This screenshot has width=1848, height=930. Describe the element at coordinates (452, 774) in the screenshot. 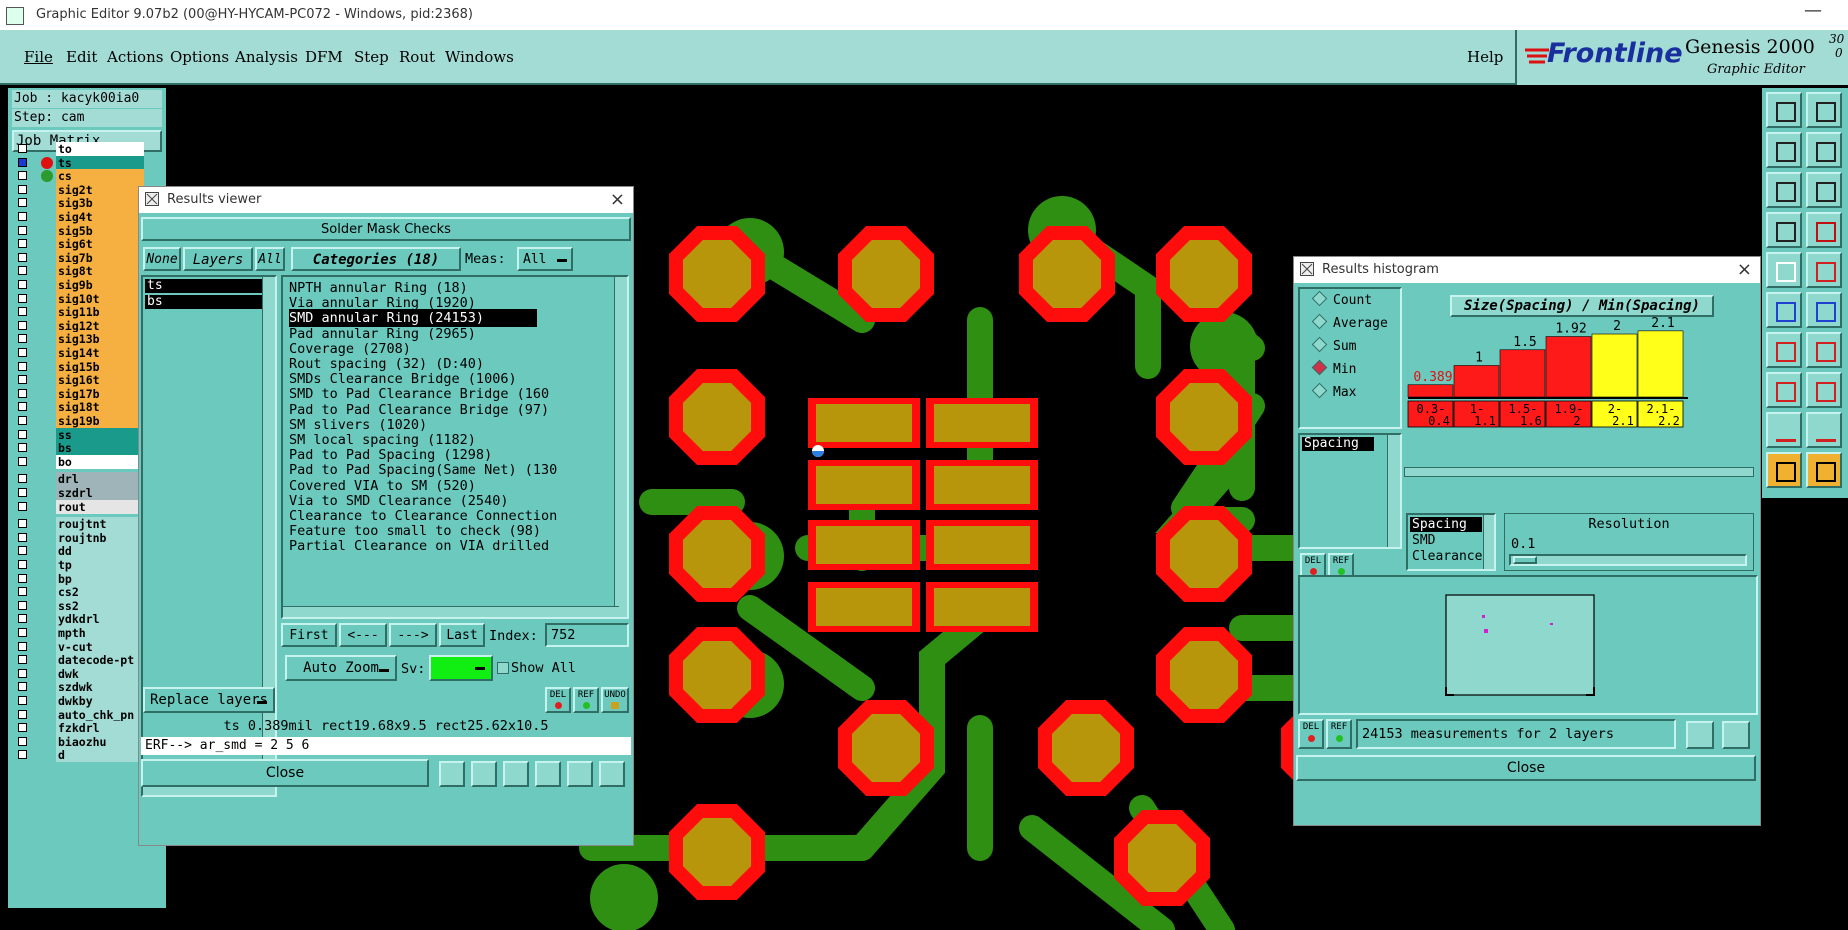

I see `zoom-tool-icon` at that location.